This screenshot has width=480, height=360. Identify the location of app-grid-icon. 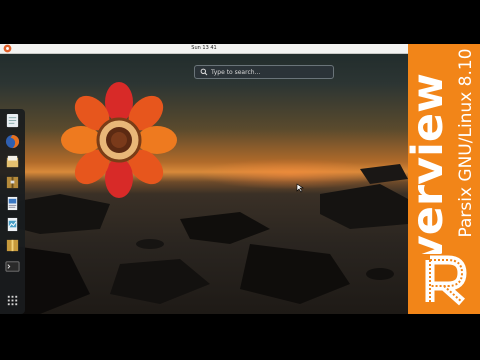
(12, 300).